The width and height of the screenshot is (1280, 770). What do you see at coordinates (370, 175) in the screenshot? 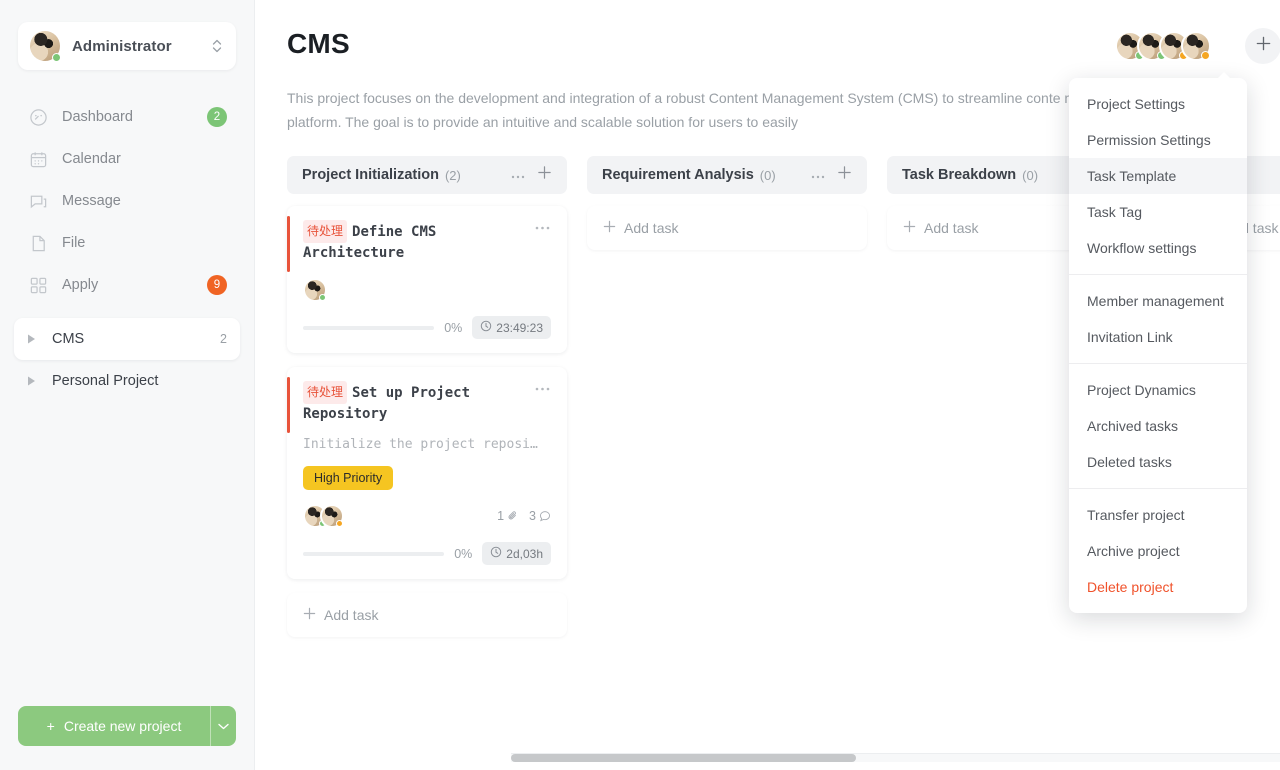
I see `column-title: Project Initialization` at bounding box center [370, 175].